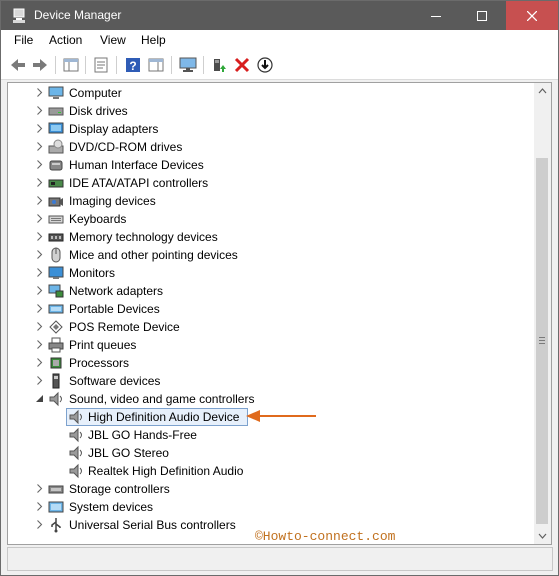  Describe the element at coordinates (268, 453) in the screenshot. I see `tree-device: JBL GO Stereo` at that location.